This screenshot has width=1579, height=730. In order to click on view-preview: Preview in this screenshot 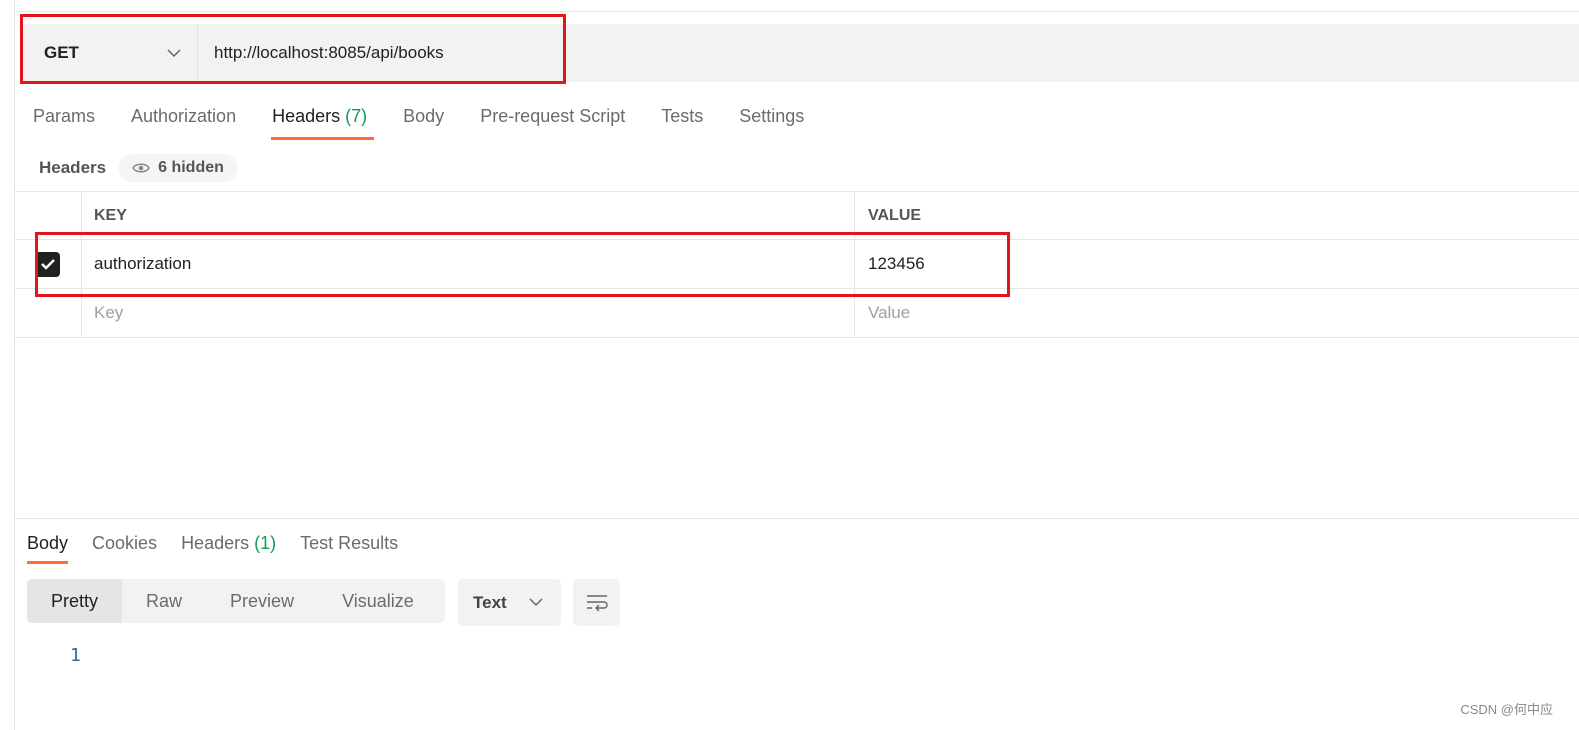, I will do `click(262, 601)`.